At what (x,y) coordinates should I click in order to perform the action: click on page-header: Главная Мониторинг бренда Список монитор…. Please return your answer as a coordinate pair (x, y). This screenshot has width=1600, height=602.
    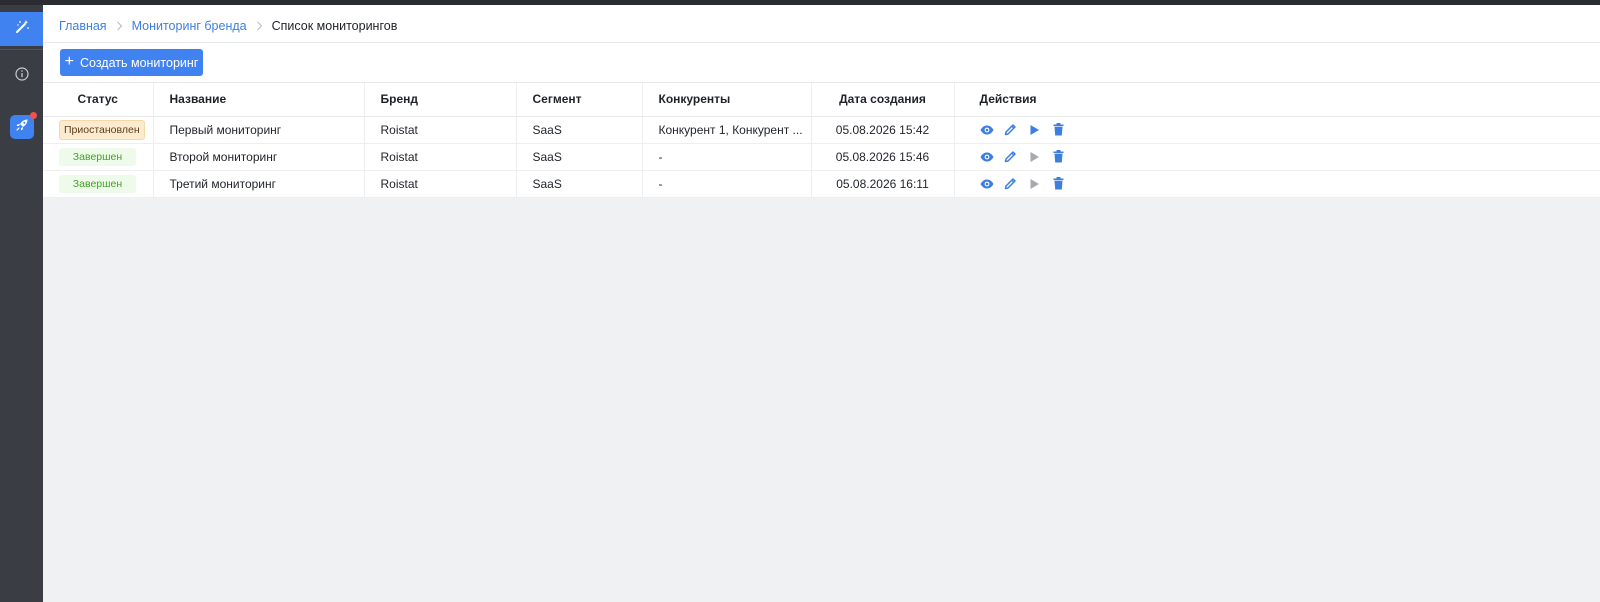
    Looking at the image, I should click on (821, 43).